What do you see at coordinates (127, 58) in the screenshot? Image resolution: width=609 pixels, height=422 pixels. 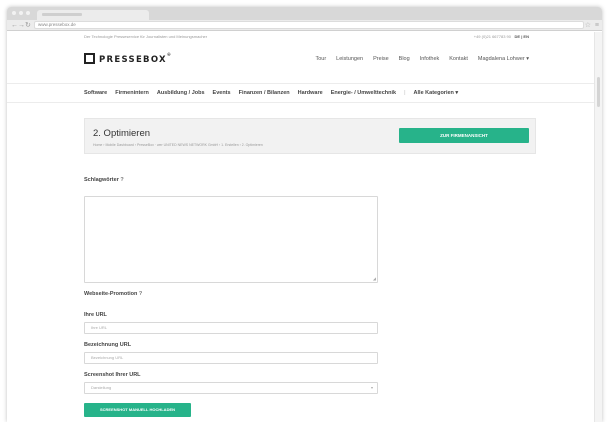 I see `pressebox-logo: PRESSEBOX®` at bounding box center [127, 58].